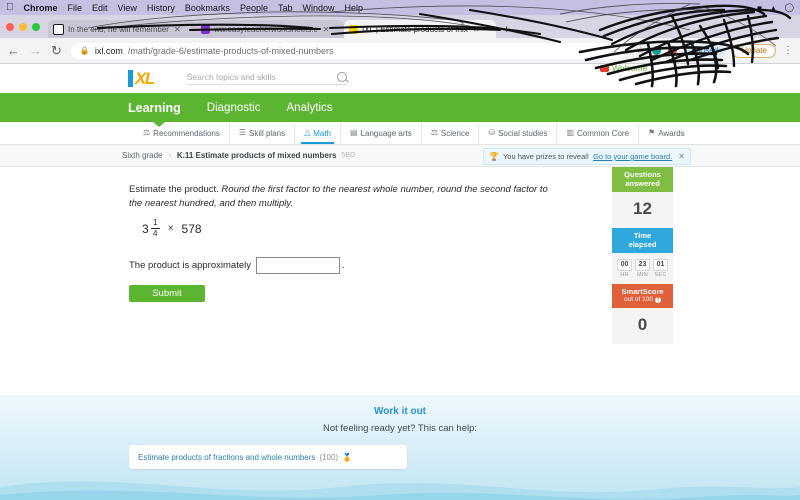  What do you see at coordinates (354, 8) in the screenshot?
I see `menu-item-help: Help` at bounding box center [354, 8].